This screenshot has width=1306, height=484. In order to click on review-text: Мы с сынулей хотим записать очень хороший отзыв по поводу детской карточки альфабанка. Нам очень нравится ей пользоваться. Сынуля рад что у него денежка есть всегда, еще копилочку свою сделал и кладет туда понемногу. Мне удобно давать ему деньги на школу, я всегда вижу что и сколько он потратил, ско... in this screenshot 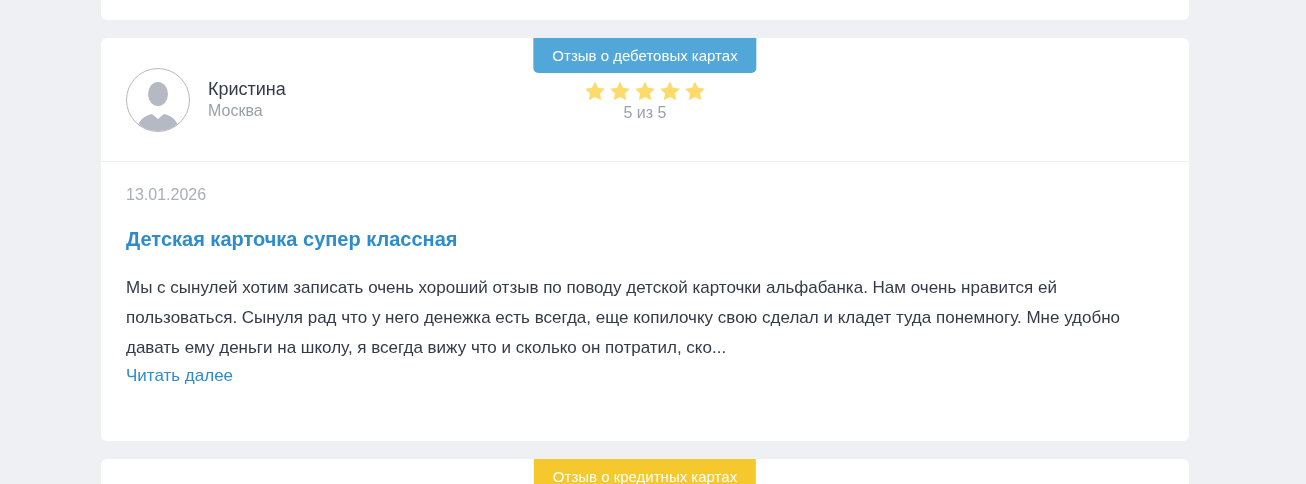, I will do `click(624, 318)`.